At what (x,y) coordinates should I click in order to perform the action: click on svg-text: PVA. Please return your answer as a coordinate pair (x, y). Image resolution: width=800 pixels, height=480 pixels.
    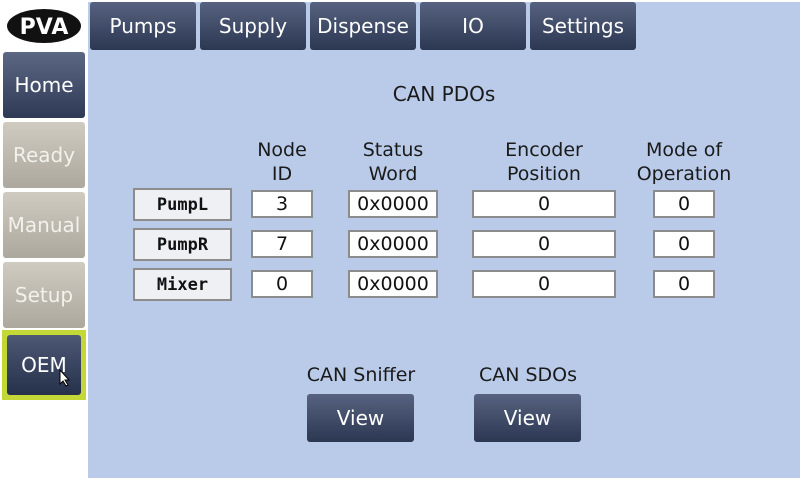
    Looking at the image, I should click on (44, 27).